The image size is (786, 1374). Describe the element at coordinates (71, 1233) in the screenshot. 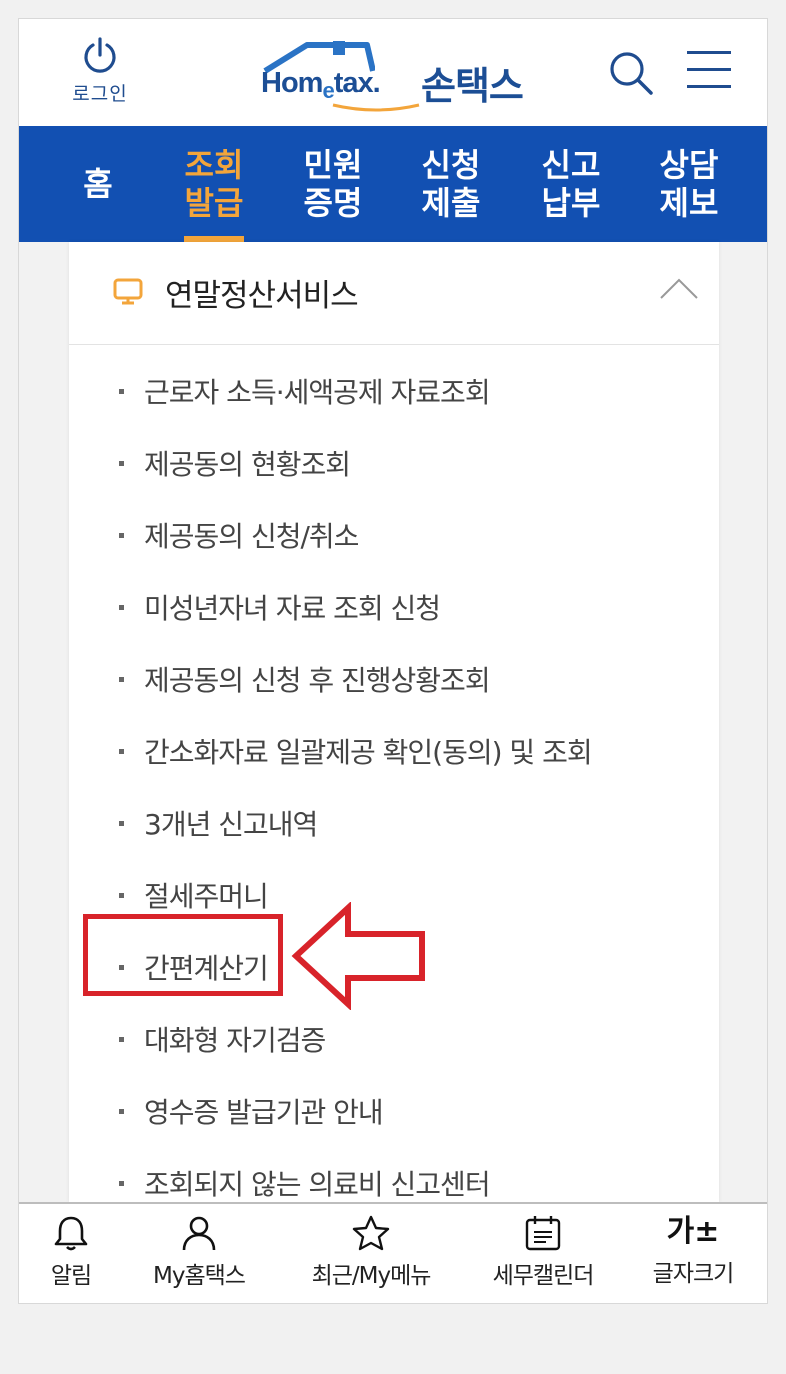

I see `bell-icon` at that location.